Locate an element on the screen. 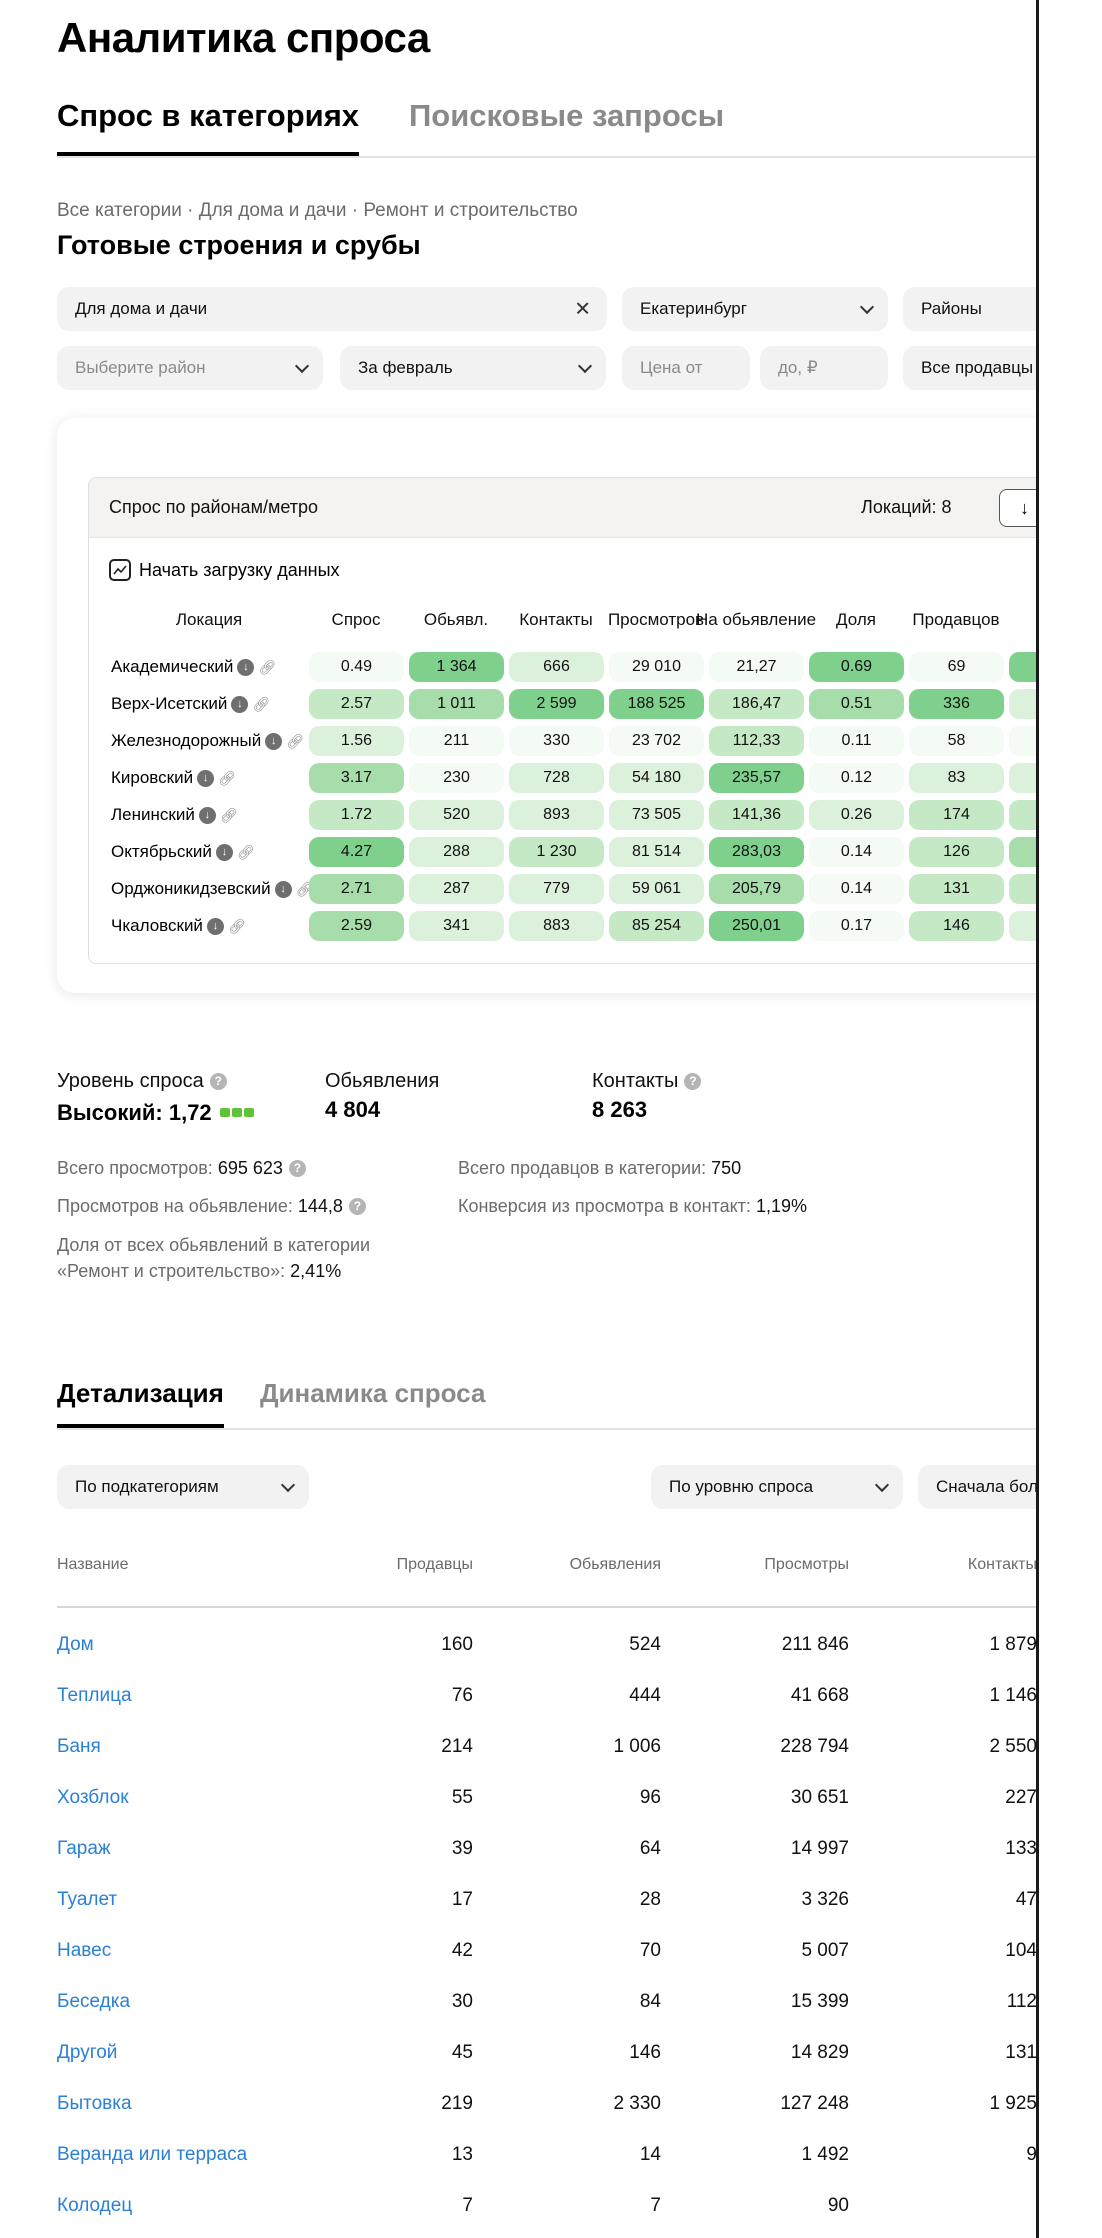  breadcrumb-home-garden: Для дома и дачи is located at coordinates (273, 210).